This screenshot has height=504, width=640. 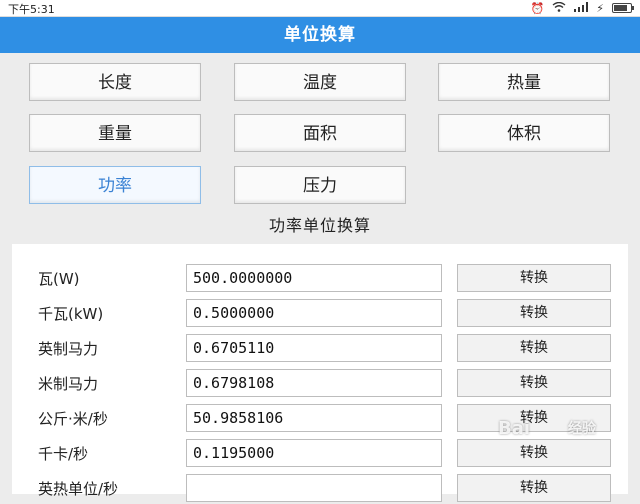 What do you see at coordinates (314, 348) in the screenshot?
I see `unit-value-input: 0.6705110` at bounding box center [314, 348].